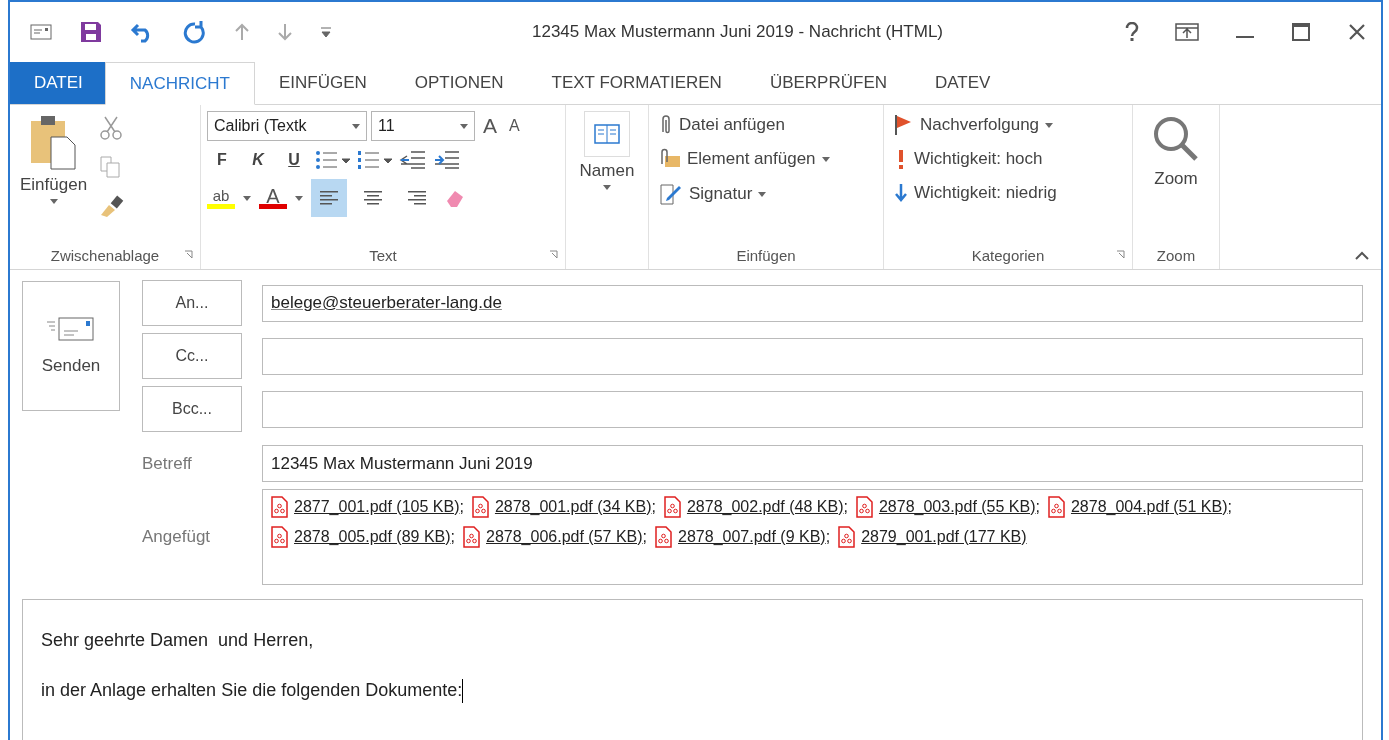  What do you see at coordinates (91, 32) in the screenshot?
I see `save-icon` at bounding box center [91, 32].